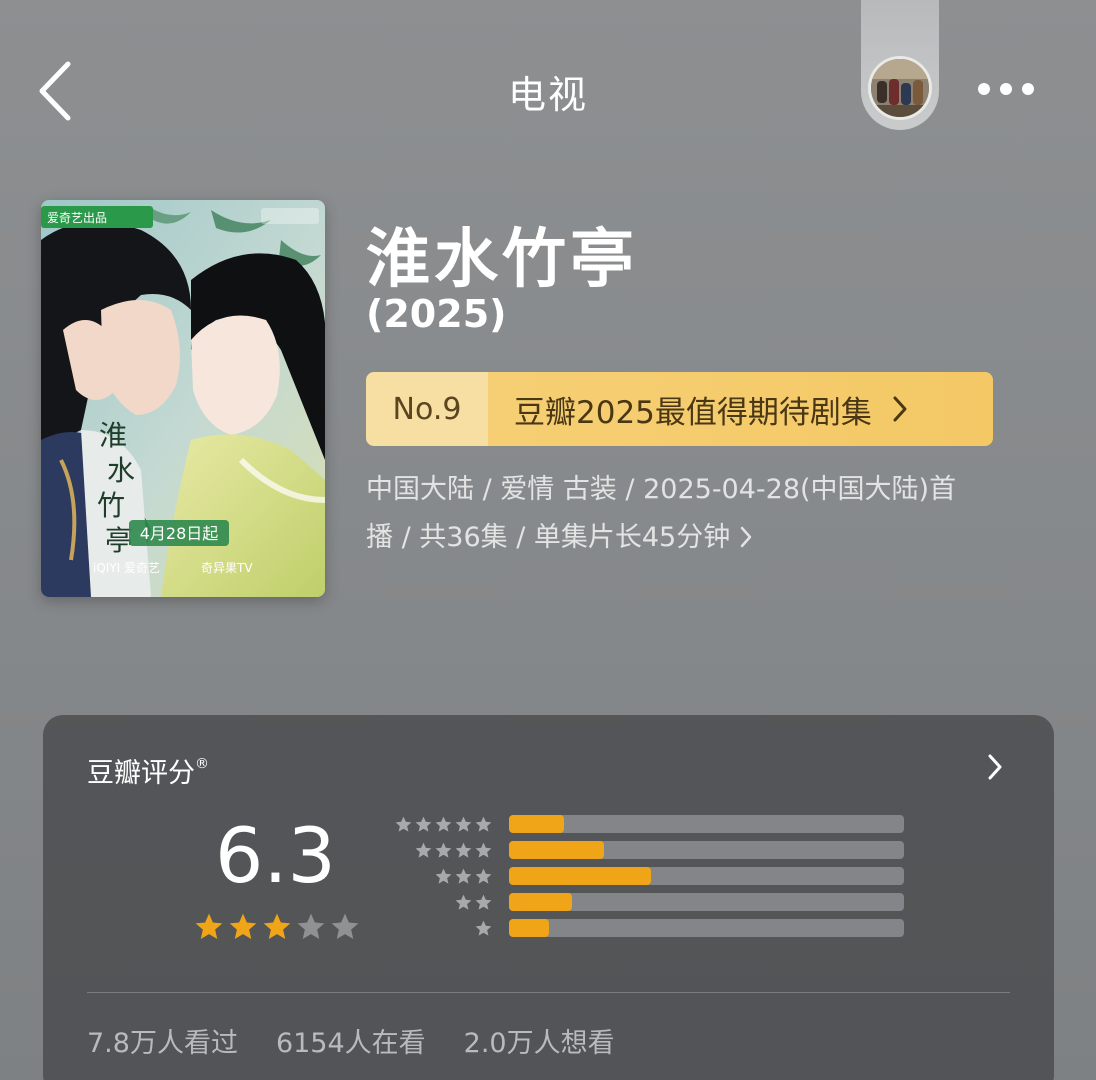 The height and width of the screenshot is (1080, 1096). I want to click on rating-distribution, so click(653, 876).